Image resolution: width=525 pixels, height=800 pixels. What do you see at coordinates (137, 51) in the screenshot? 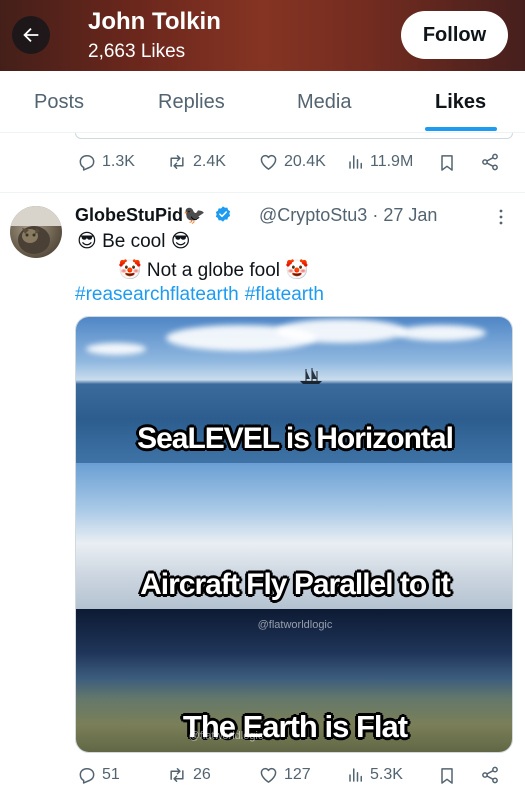
I see `profile-likes-count: 2,663 Likes` at bounding box center [137, 51].